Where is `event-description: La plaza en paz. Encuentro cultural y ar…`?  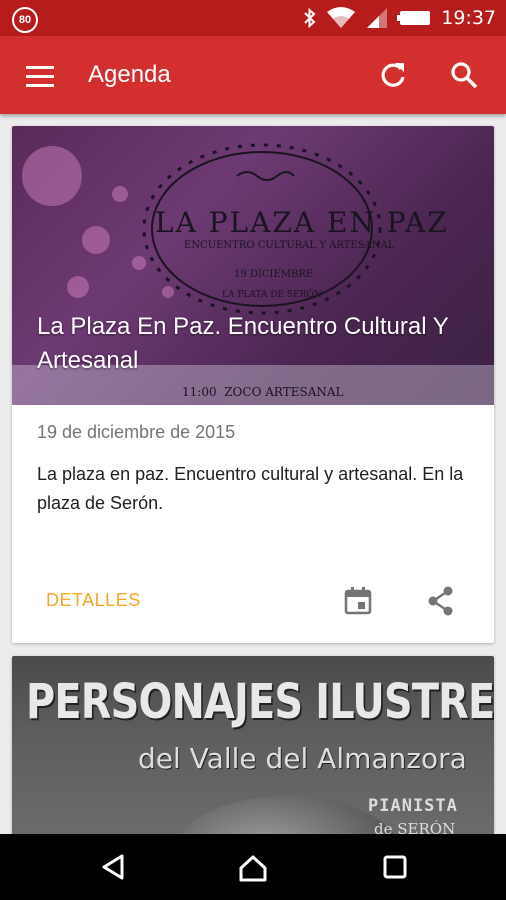
event-description: La plaza en paz. Encuentro cultural y ar… is located at coordinates (250, 488).